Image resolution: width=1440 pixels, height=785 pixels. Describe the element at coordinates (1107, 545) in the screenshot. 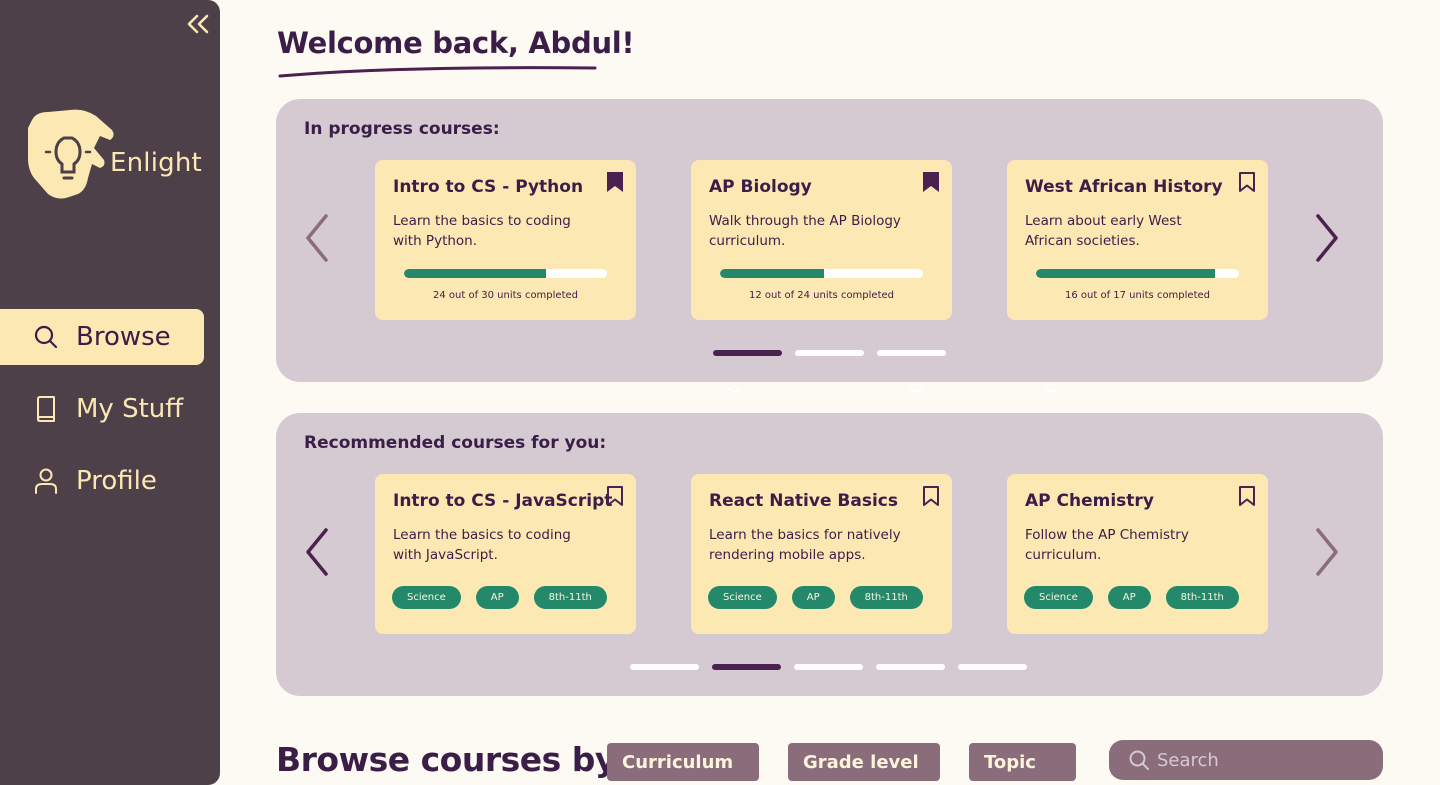

I see `course-description: Follow the AP Chemistry curriculum.` at that location.